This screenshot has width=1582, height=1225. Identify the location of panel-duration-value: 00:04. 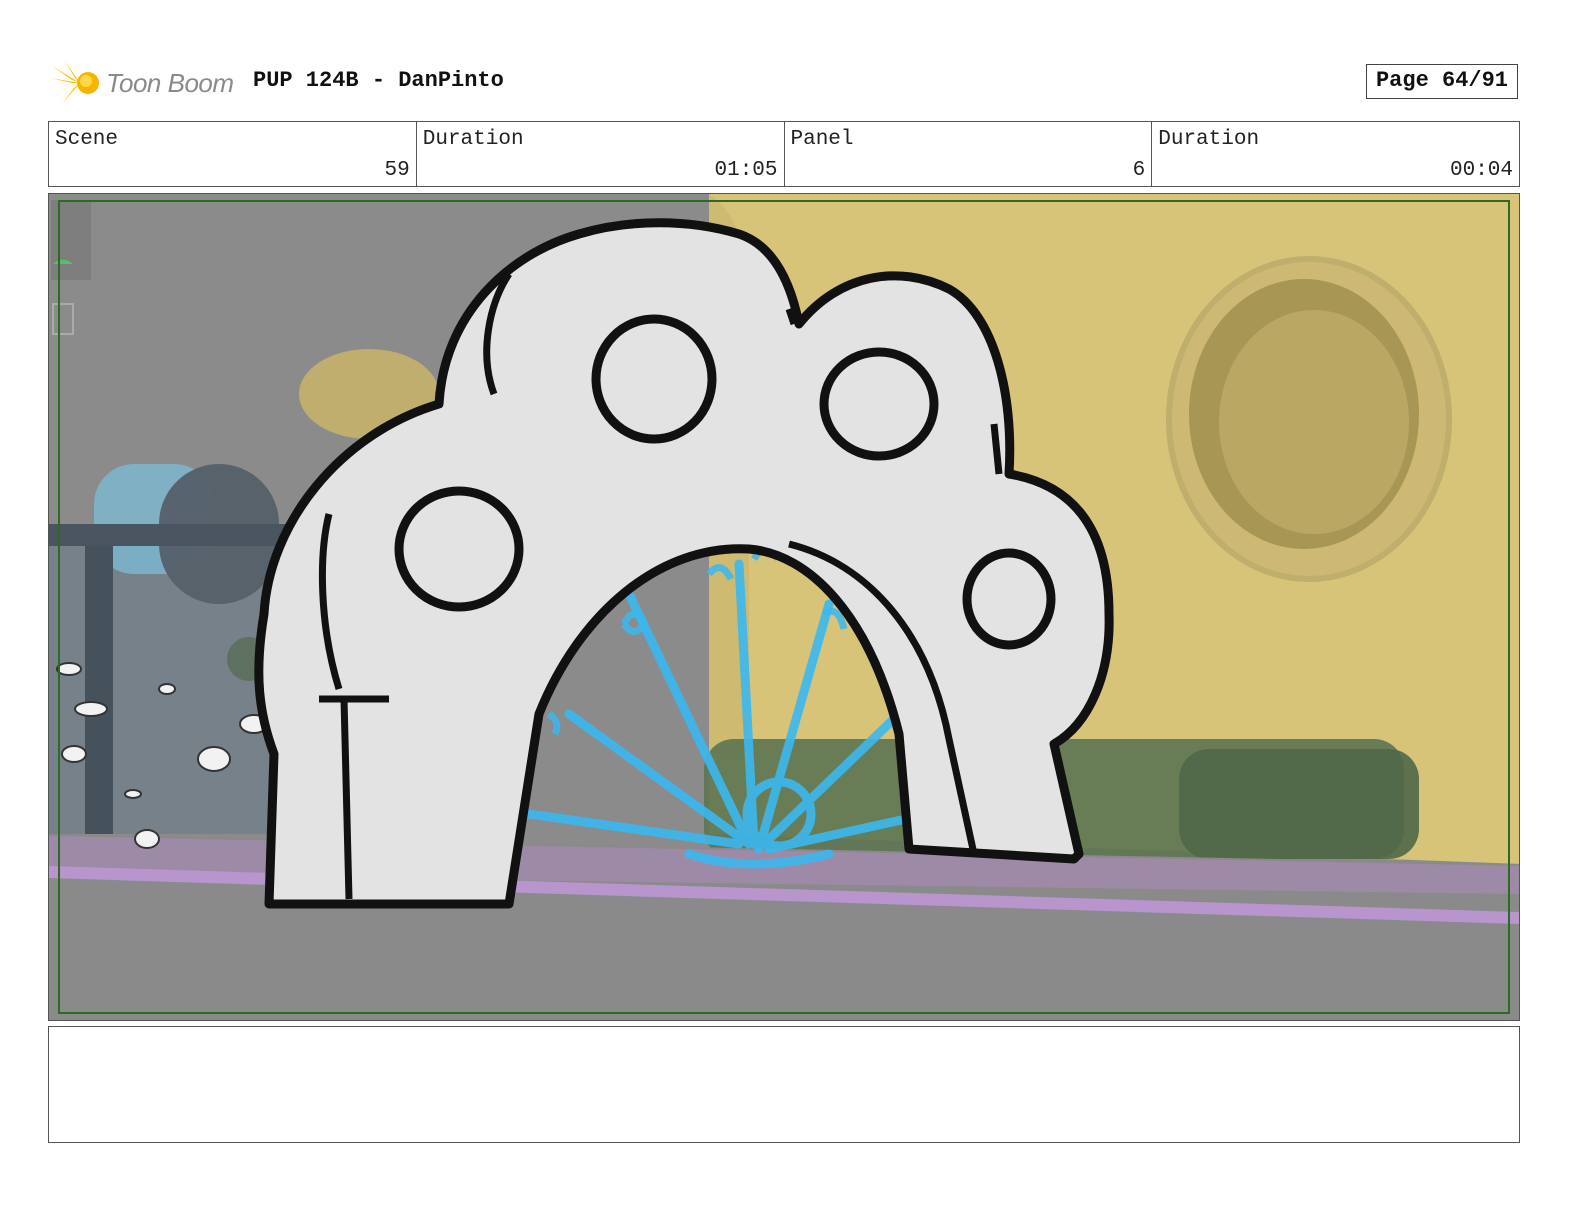
(1481, 170).